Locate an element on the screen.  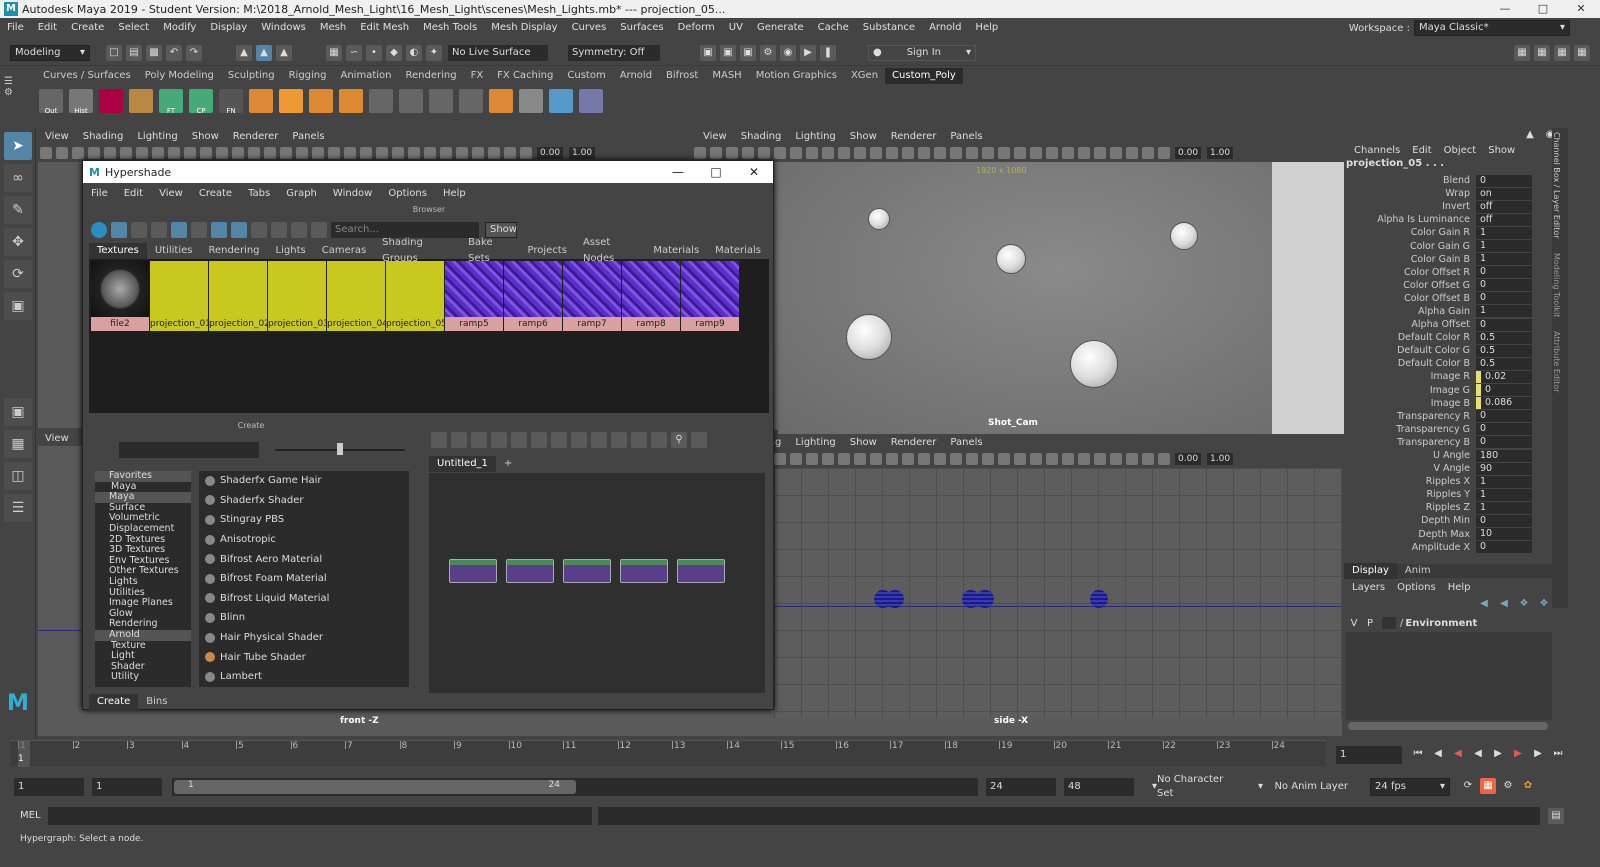
swatch-ramp: ramp9 is located at coordinates (710, 296).